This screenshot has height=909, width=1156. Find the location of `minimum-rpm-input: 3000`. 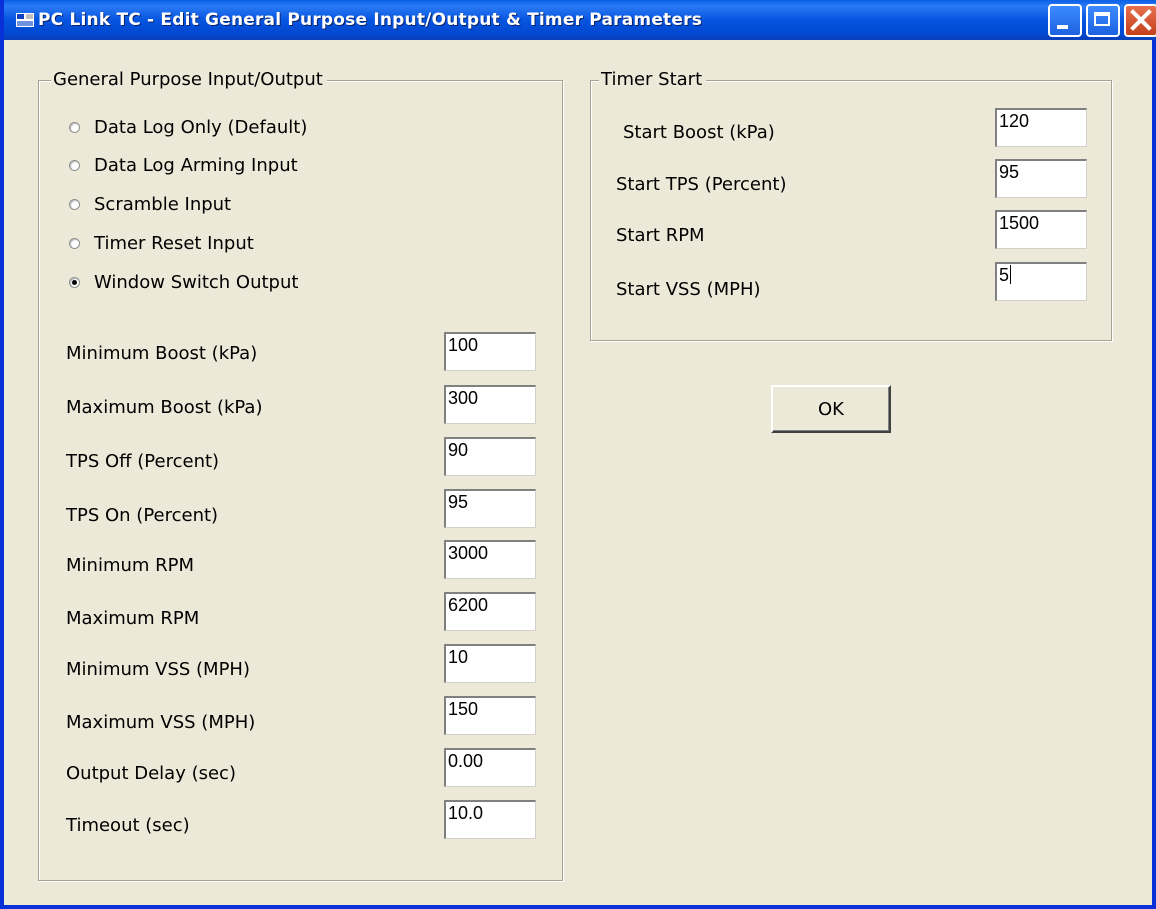

minimum-rpm-input: 3000 is located at coordinates (490, 559).